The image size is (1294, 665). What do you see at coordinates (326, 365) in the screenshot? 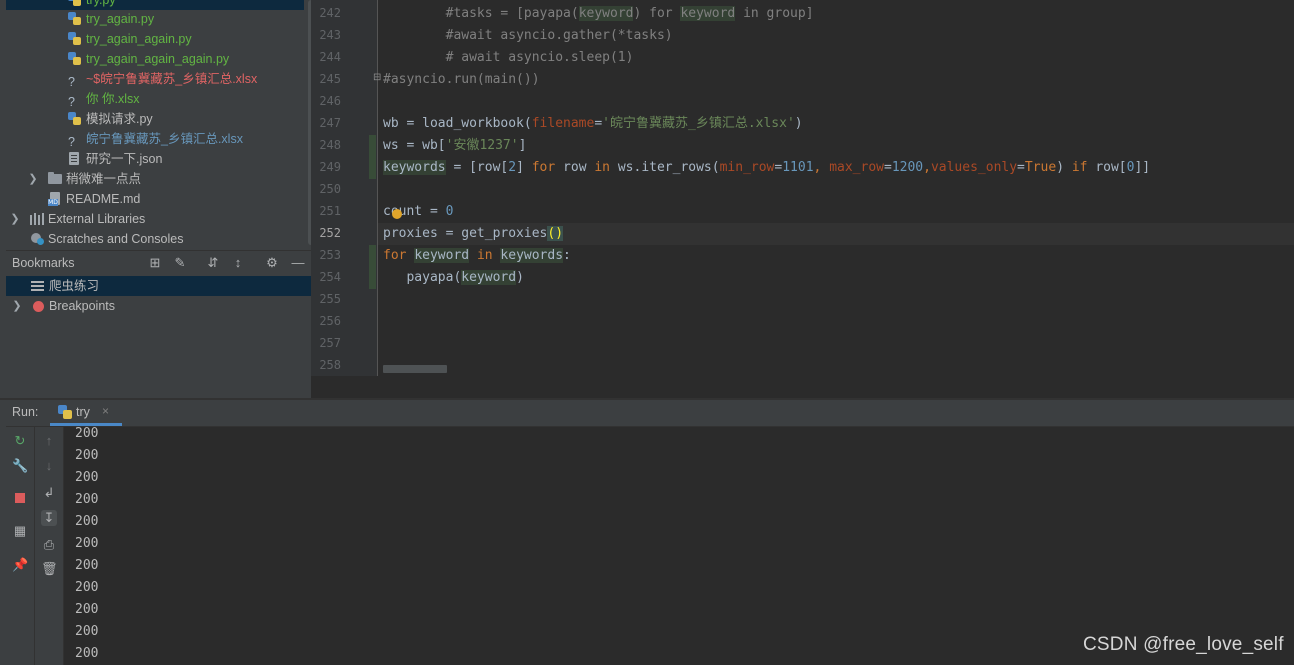
I see `line-number: 258` at bounding box center [326, 365].